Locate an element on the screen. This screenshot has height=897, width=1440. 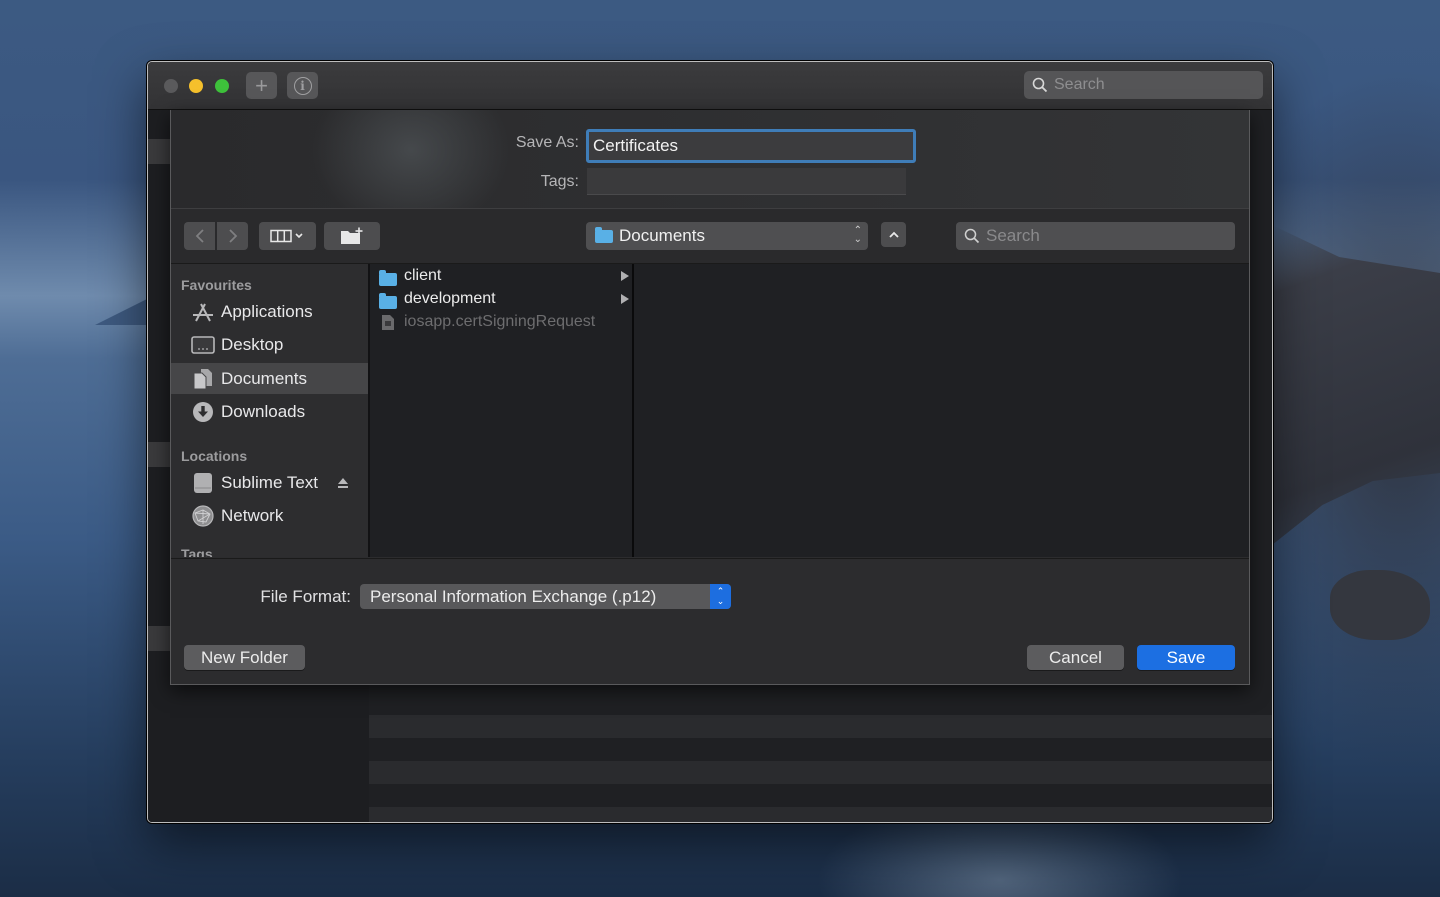
sidebar-header-favourites: Favourites is located at coordinates (216, 285).